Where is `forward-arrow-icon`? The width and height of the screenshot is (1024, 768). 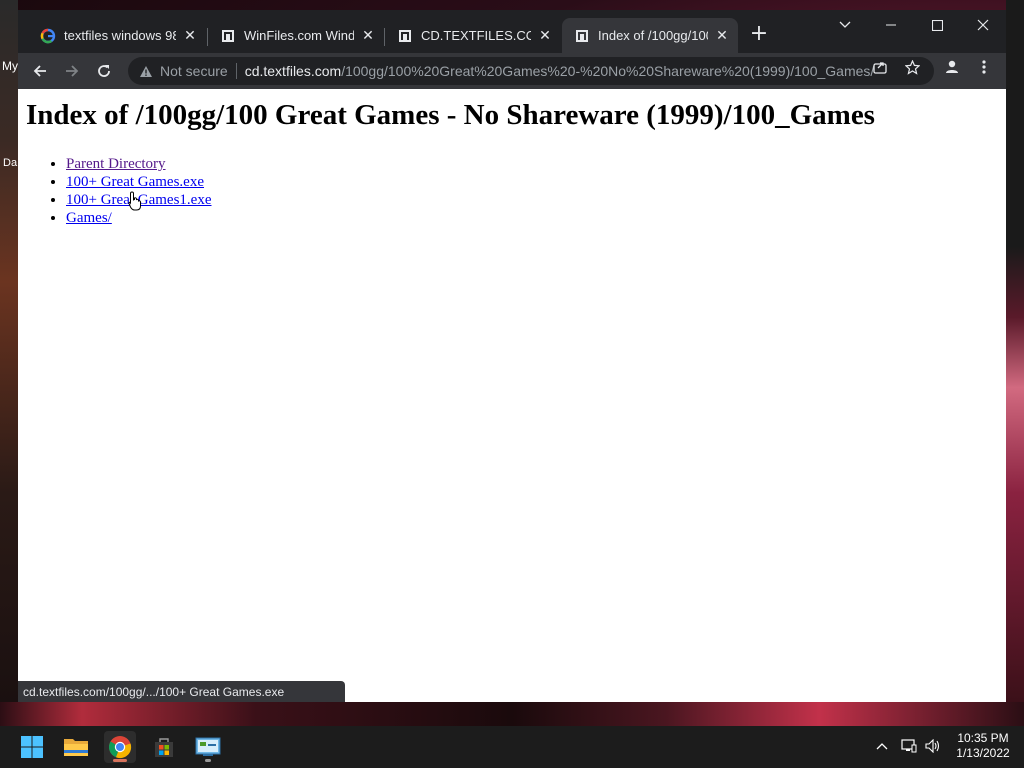 forward-arrow-icon is located at coordinates (72, 71).